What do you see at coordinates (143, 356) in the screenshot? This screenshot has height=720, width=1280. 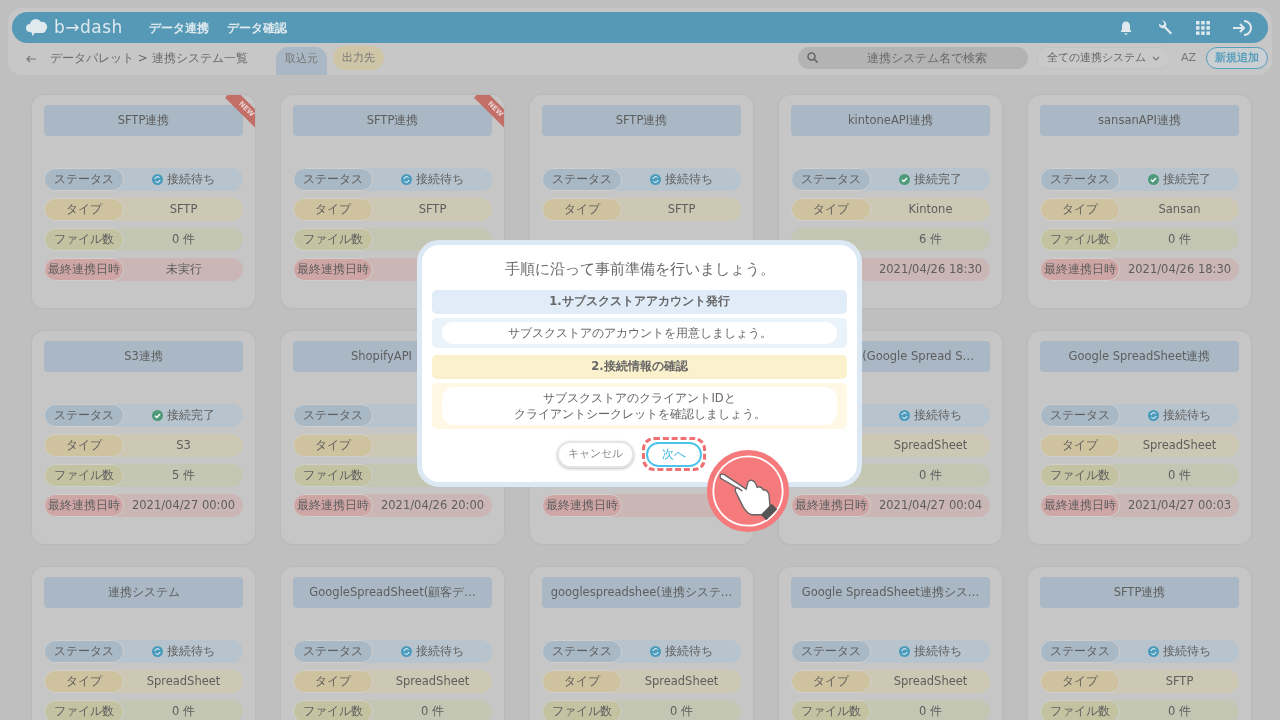 I see `card-title: S3連携` at bounding box center [143, 356].